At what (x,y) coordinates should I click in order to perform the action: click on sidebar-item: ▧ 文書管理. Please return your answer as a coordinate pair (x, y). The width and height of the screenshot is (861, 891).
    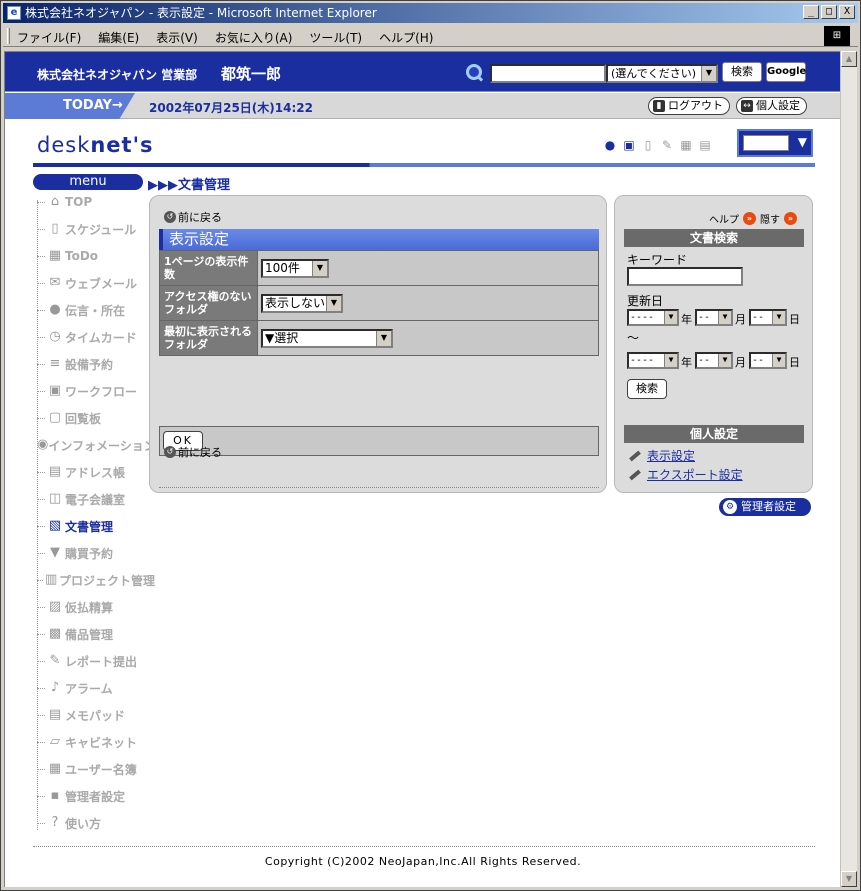
    Looking at the image, I should click on (96, 526).